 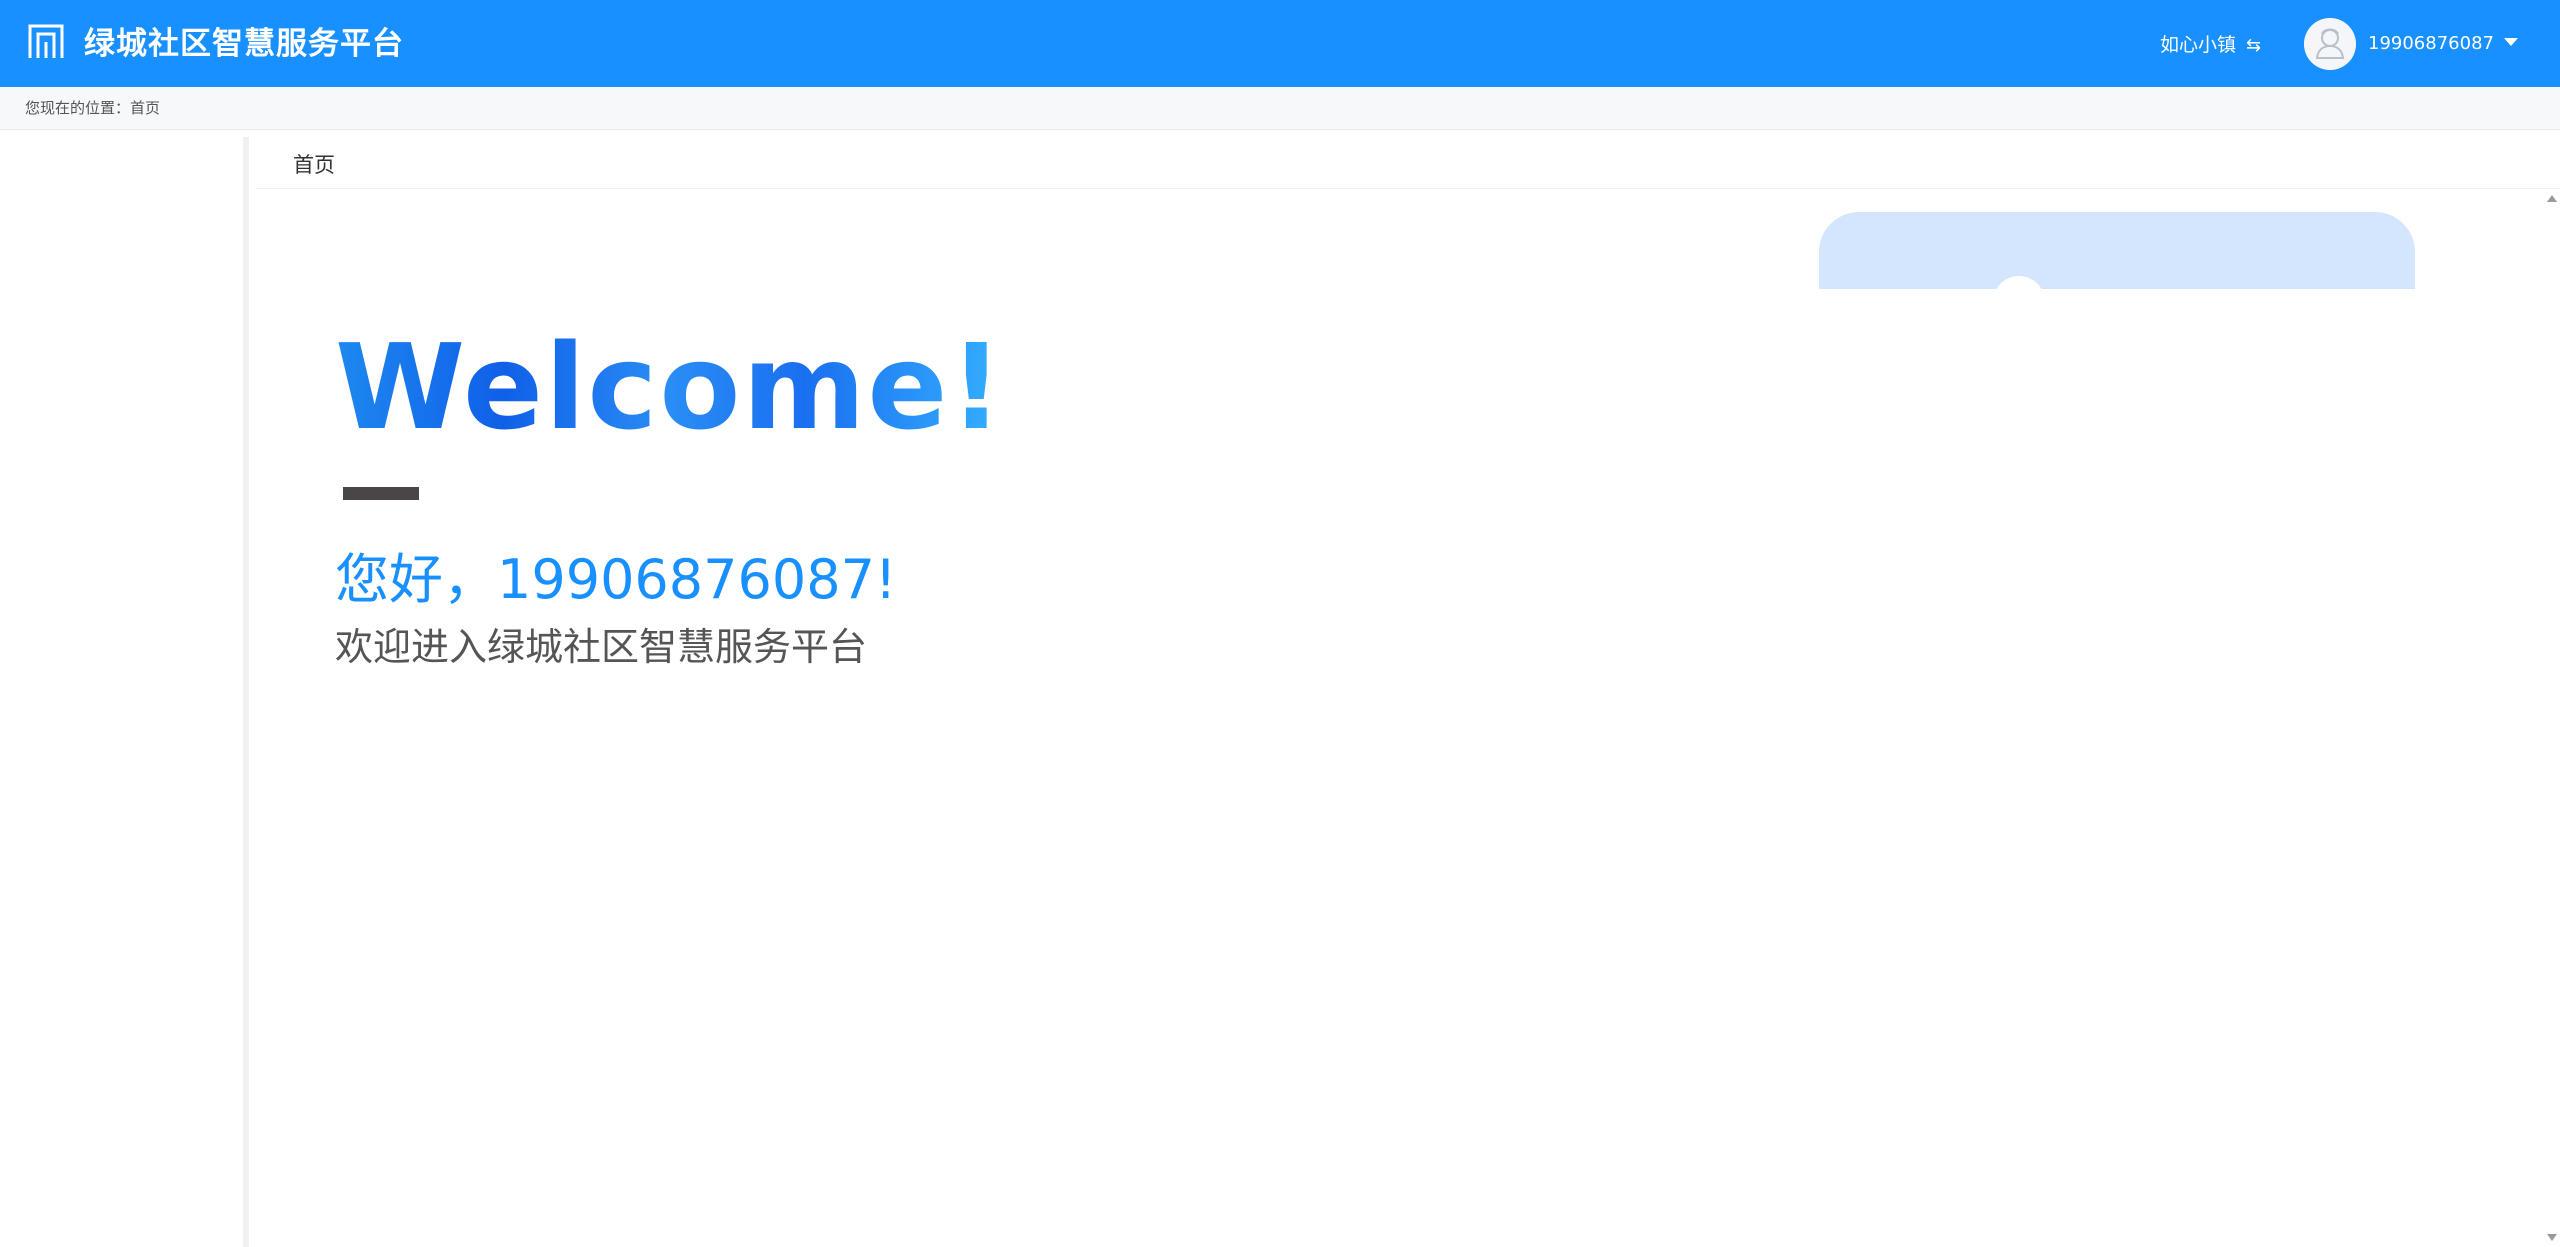 I want to click on tab-bar: 首页, so click(x=1407, y=163).